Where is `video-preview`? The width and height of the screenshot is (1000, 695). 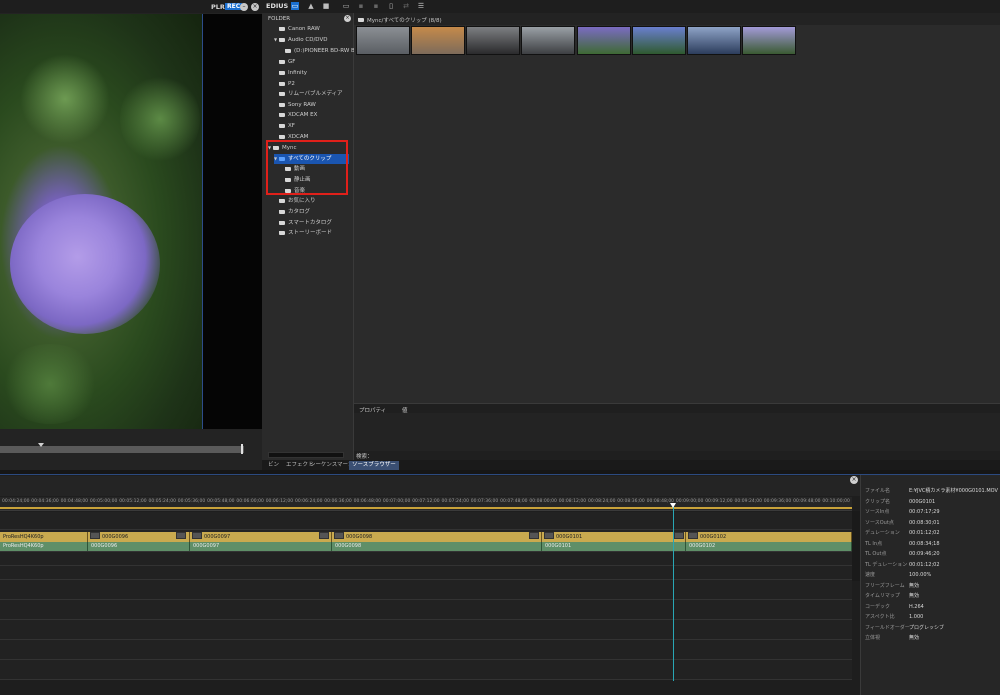 video-preview is located at coordinates (101, 221).